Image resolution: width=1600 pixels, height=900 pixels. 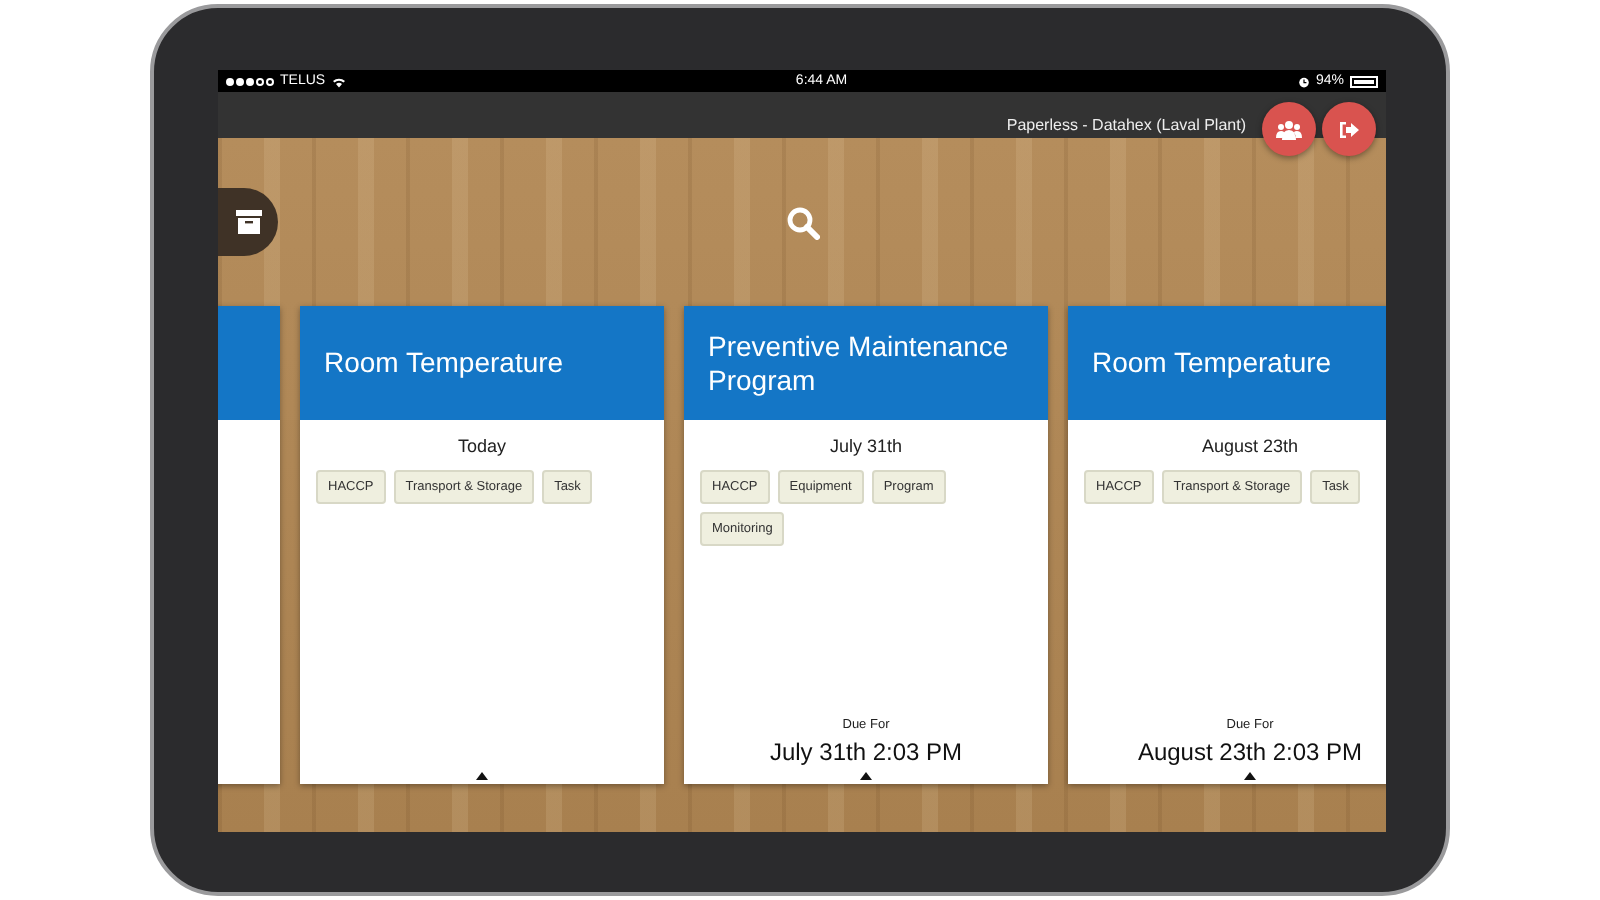 I want to click on archive-button, so click(x=248, y=222).